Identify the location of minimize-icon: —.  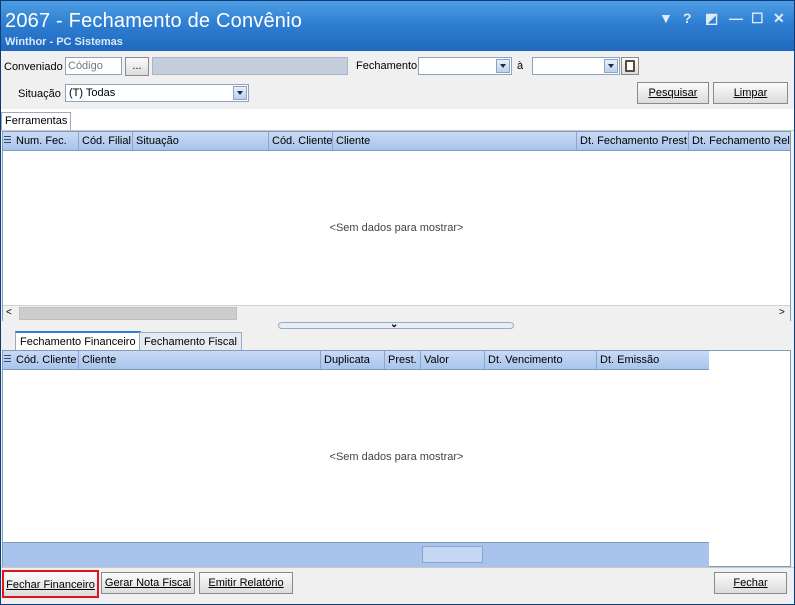
(736, 18).